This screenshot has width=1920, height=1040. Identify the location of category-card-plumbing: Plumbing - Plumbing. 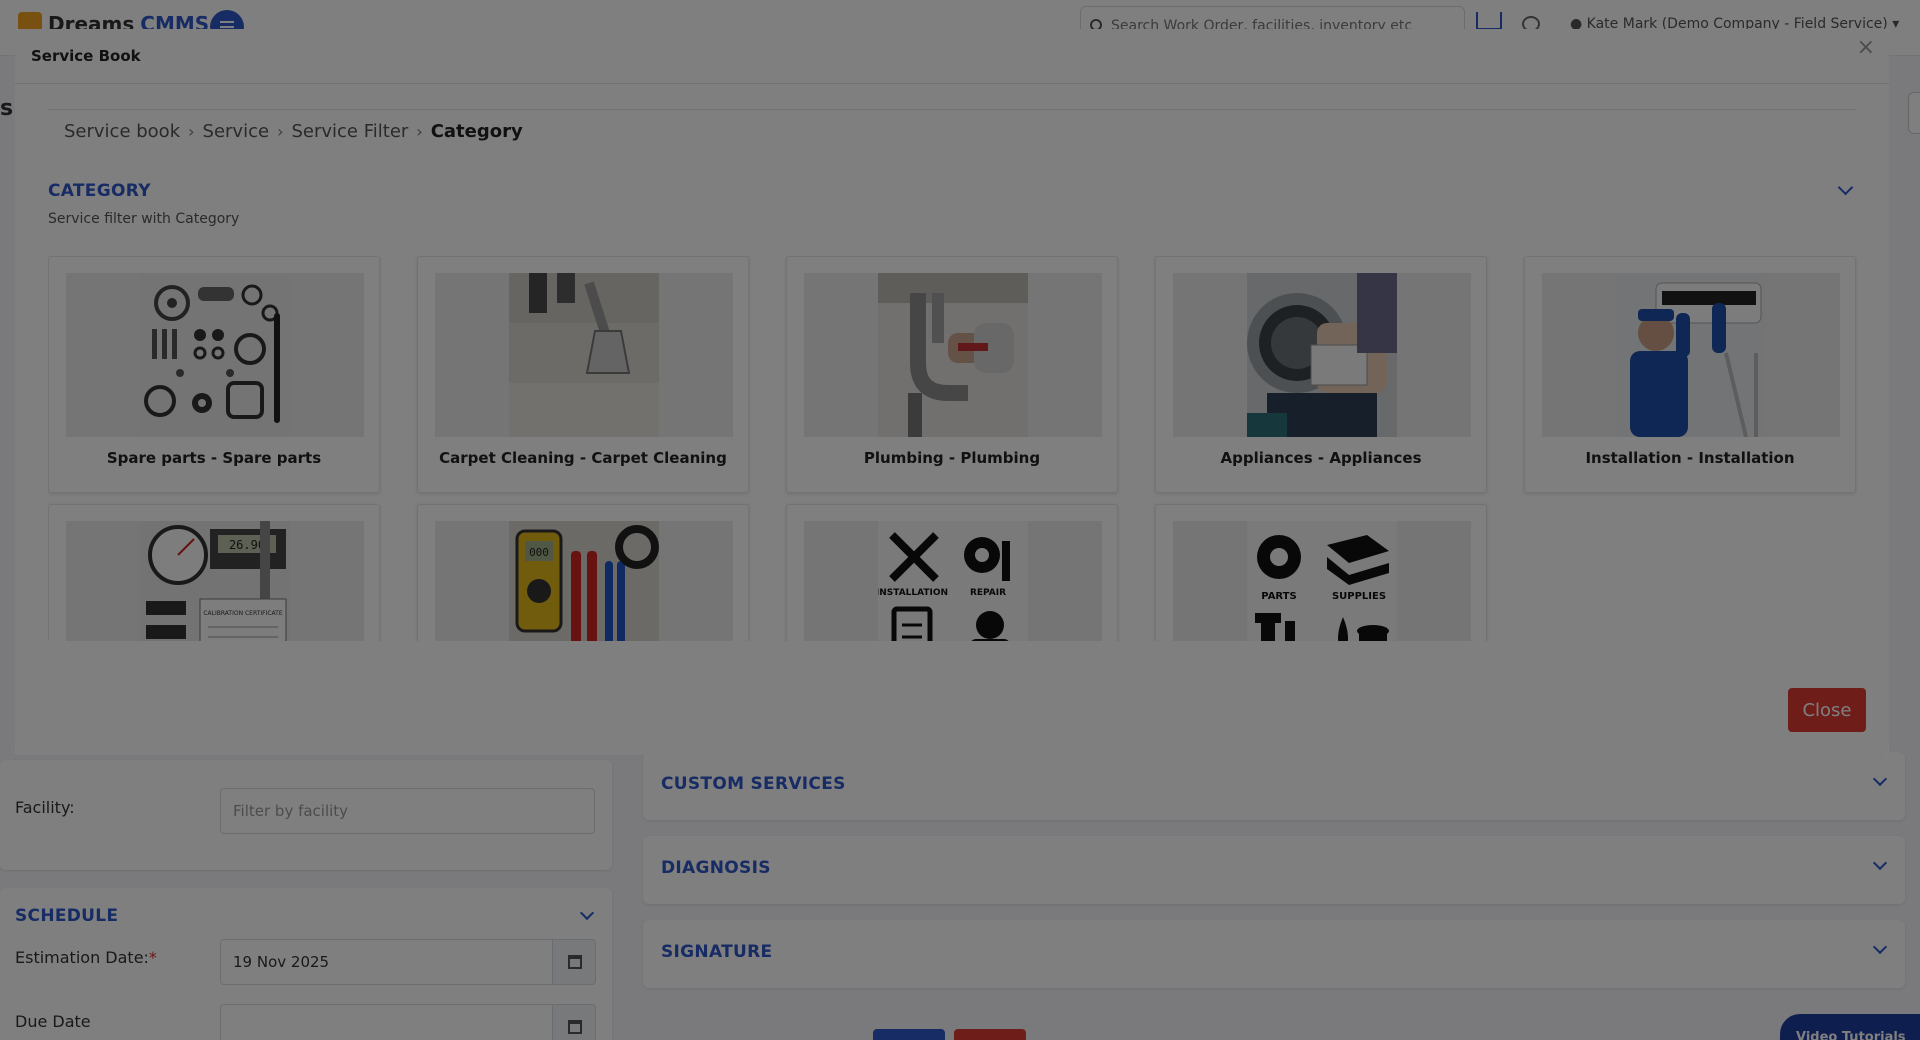
(952, 374).